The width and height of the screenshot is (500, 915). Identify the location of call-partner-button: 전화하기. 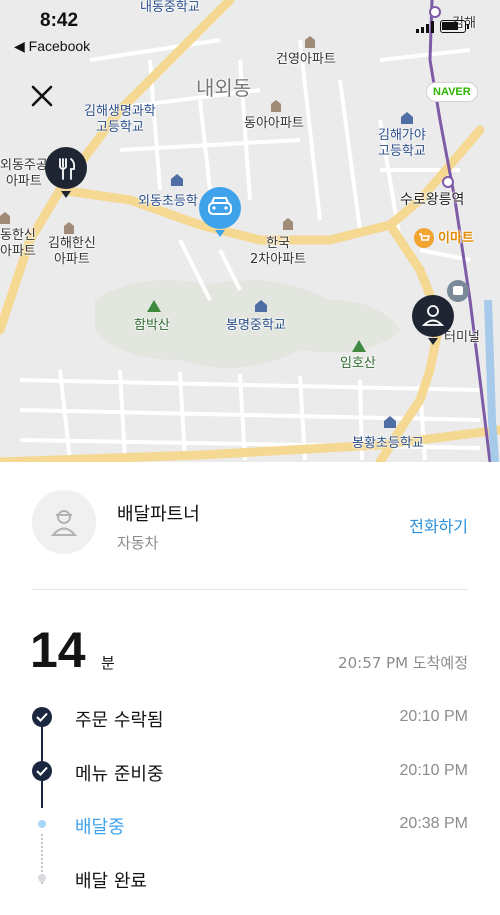
(438, 525).